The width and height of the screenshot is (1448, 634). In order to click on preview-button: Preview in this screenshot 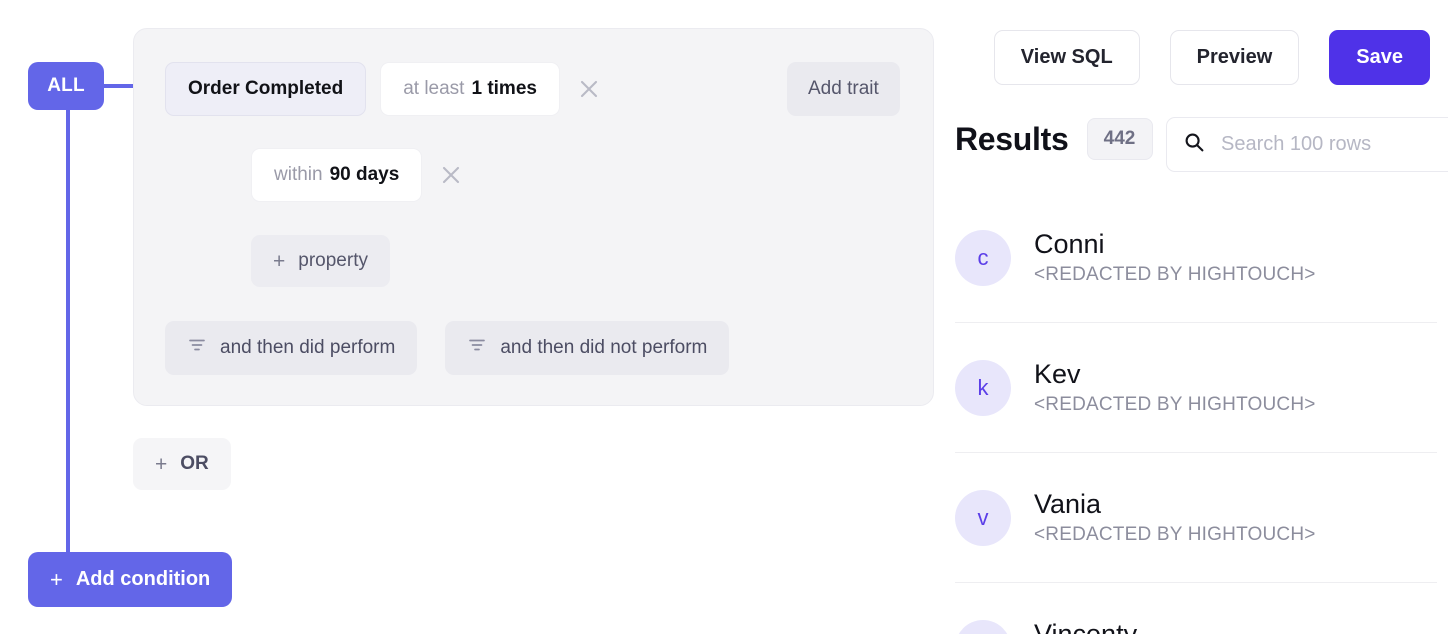, I will do `click(1234, 57)`.